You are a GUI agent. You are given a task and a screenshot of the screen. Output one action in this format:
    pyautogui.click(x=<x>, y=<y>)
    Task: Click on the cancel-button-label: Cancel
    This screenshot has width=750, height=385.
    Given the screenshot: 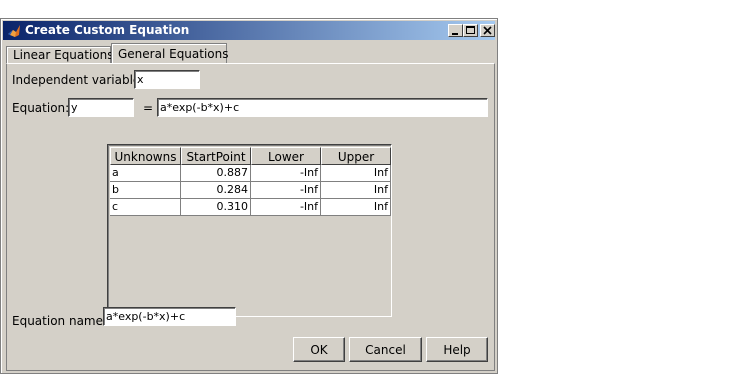 What is the action you would take?
    pyautogui.click(x=385, y=350)
    